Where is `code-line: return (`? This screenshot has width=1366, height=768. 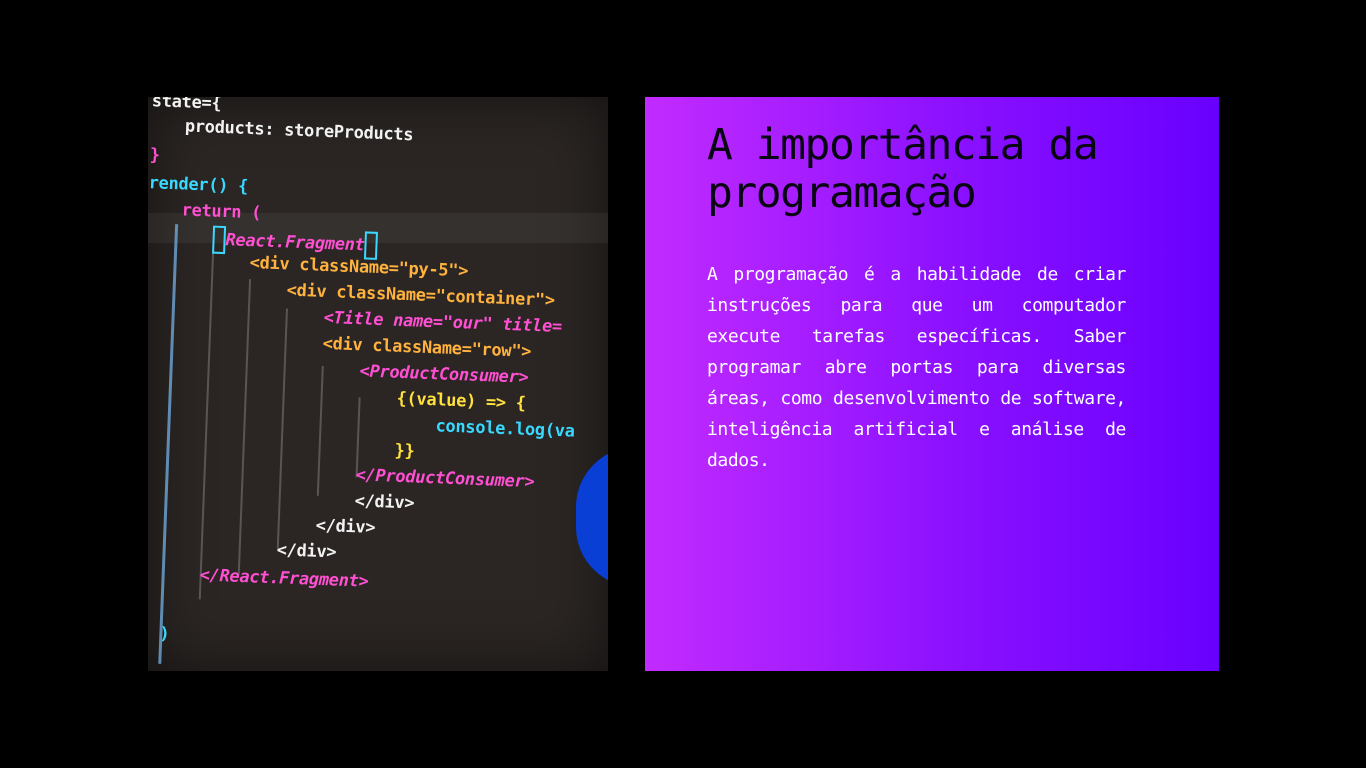
code-line: return ( is located at coordinates (221, 212).